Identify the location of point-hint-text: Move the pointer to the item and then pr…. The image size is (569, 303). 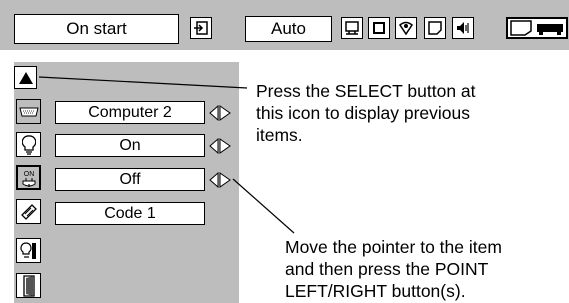
(393, 269).